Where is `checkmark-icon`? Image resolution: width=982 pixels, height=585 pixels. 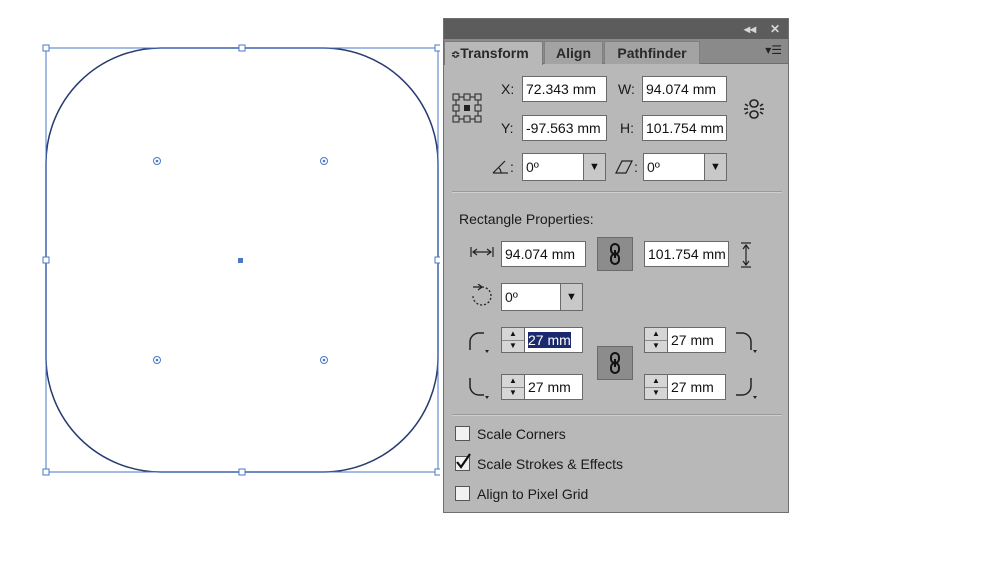
checkmark-icon is located at coordinates (463, 461).